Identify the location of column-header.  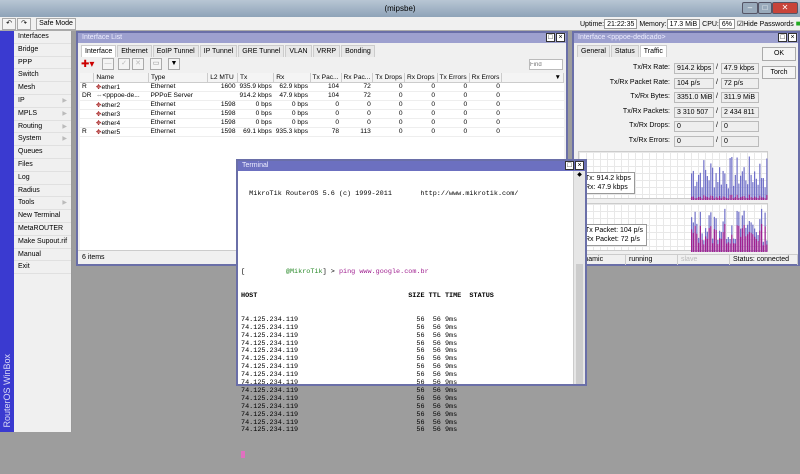
(87, 78).